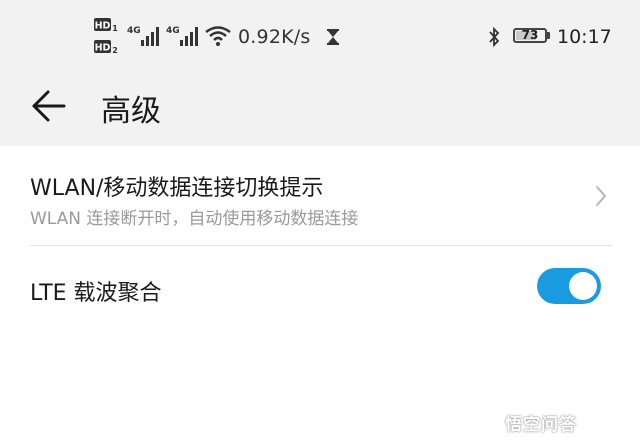  What do you see at coordinates (96, 293) in the screenshot?
I see `setting-title: LTE 载波聚合` at bounding box center [96, 293].